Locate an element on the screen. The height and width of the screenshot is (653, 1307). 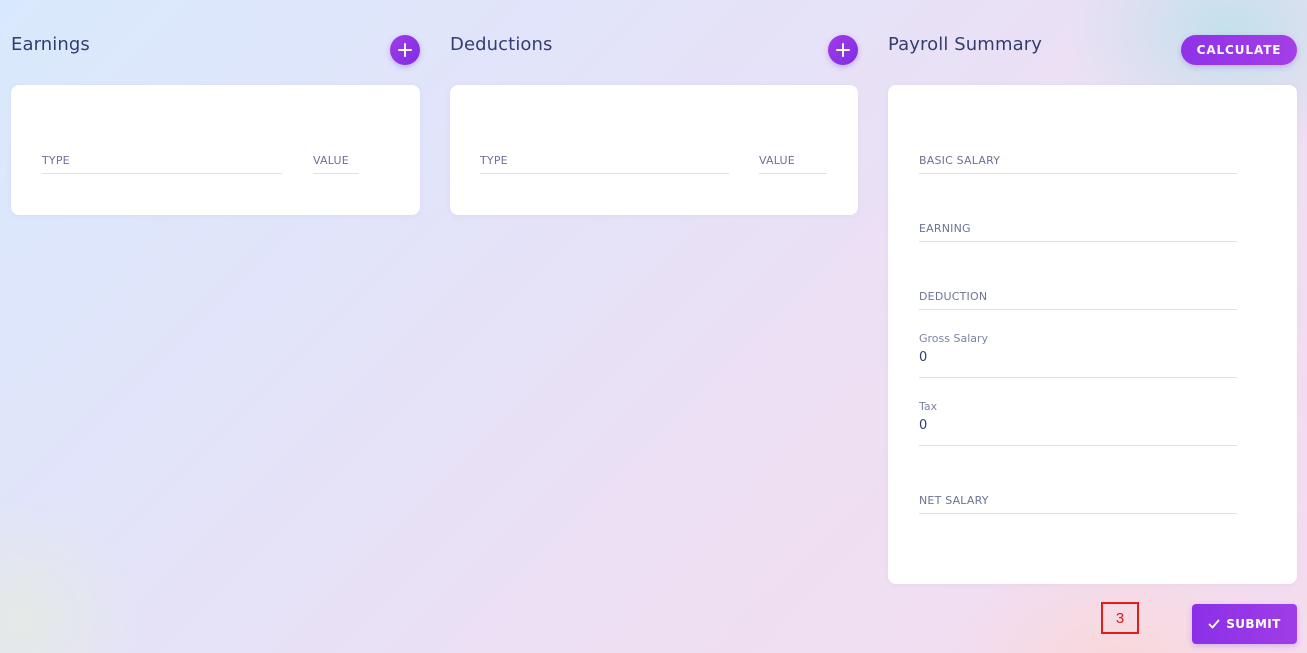
gross-salary-label: Gross Salary is located at coordinates (954, 338).